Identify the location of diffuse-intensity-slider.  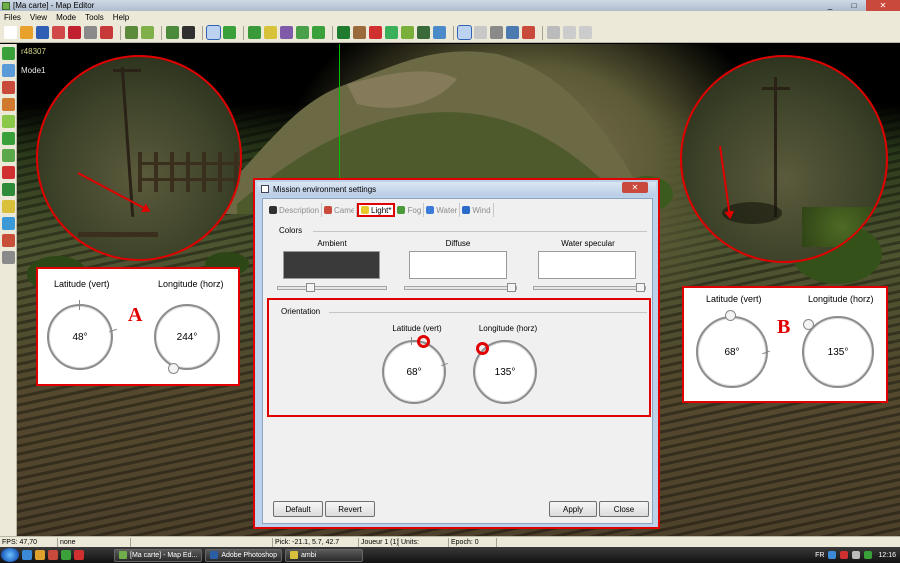
(460, 288).